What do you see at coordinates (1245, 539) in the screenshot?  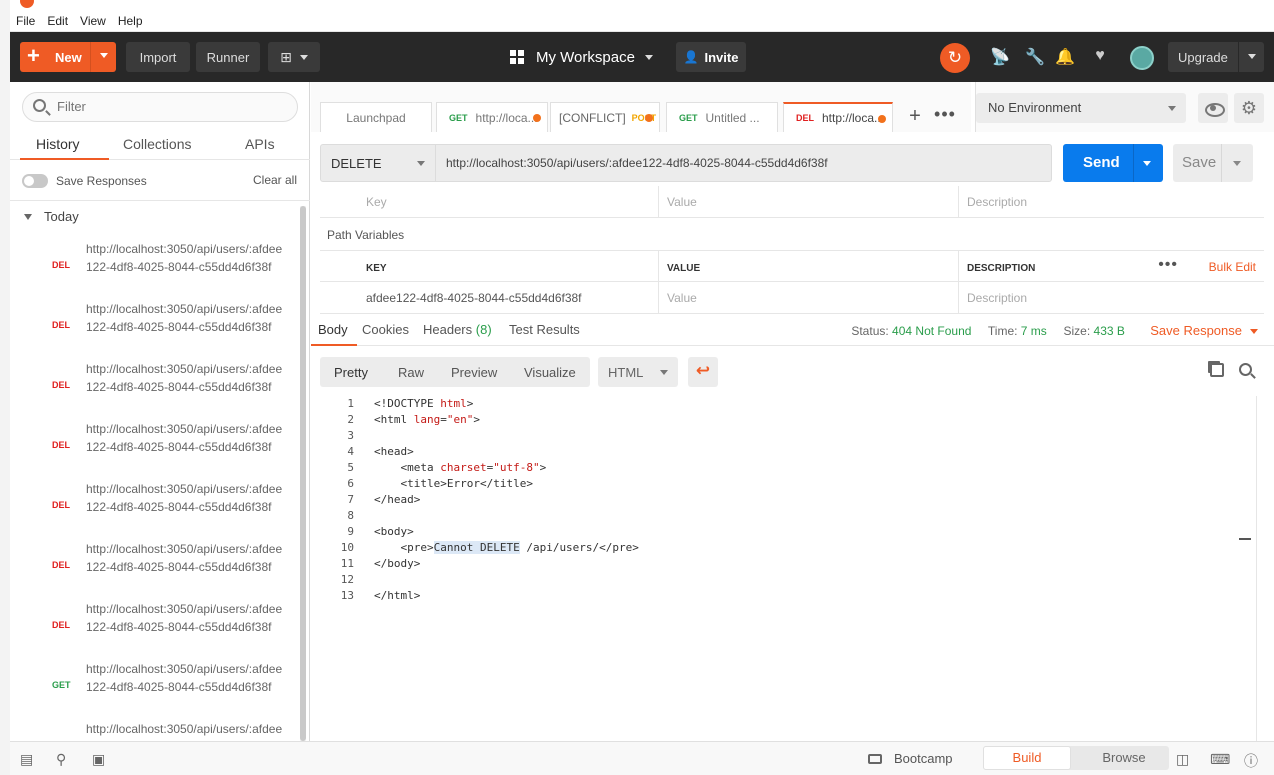 I see `editor-scroll-marker` at bounding box center [1245, 539].